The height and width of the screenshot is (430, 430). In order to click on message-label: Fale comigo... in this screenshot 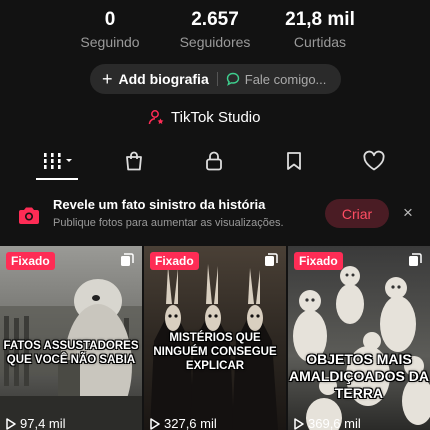, I will do `click(285, 79)`.